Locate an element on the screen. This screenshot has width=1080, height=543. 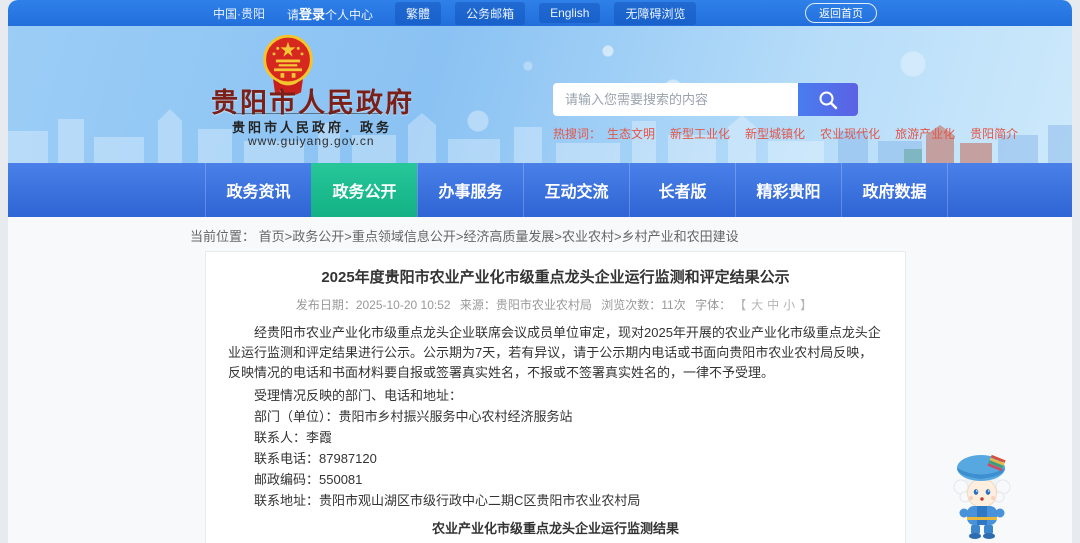
search-icon is located at coordinates (828, 100).